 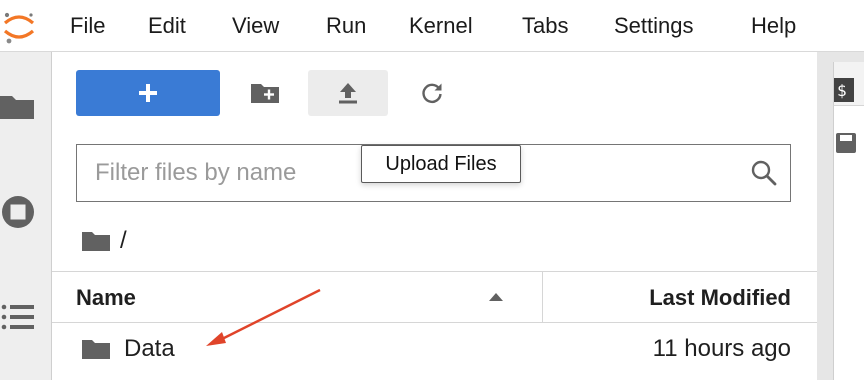 I want to click on table-of-contents-icon, so click(x=18, y=318).